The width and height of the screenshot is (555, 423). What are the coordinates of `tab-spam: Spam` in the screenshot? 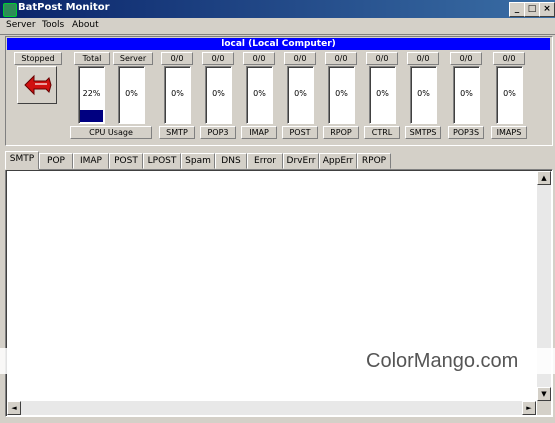 It's located at (198, 161).